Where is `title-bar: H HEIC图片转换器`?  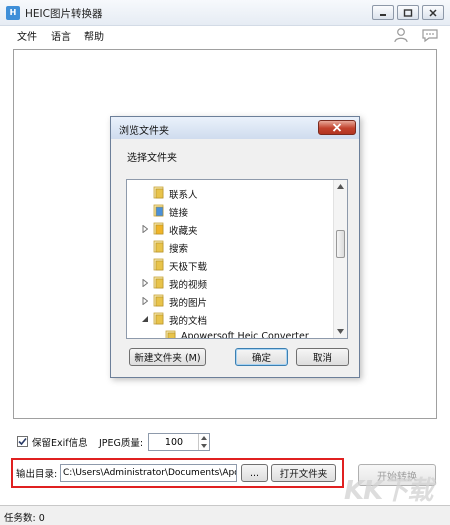
title-bar: H HEIC图片转换器 is located at coordinates (225, 13).